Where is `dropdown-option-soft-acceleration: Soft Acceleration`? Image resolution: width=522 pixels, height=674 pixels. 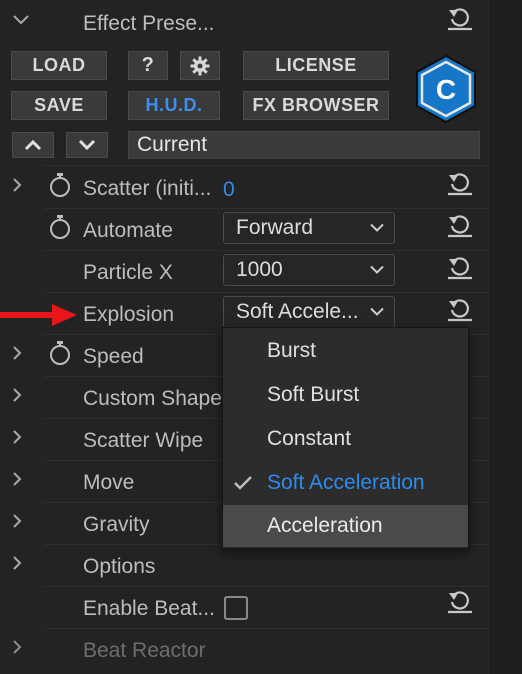
dropdown-option-soft-acceleration: Soft Acceleration is located at coordinates (345, 483).